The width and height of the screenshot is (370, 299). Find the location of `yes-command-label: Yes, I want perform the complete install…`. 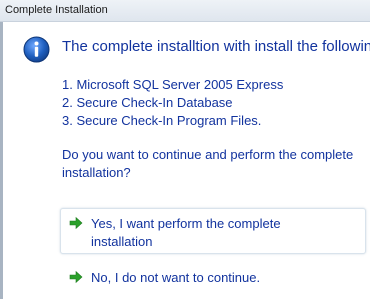

yes-command-label: Yes, I want perform the complete install… is located at coordinates (186, 232).